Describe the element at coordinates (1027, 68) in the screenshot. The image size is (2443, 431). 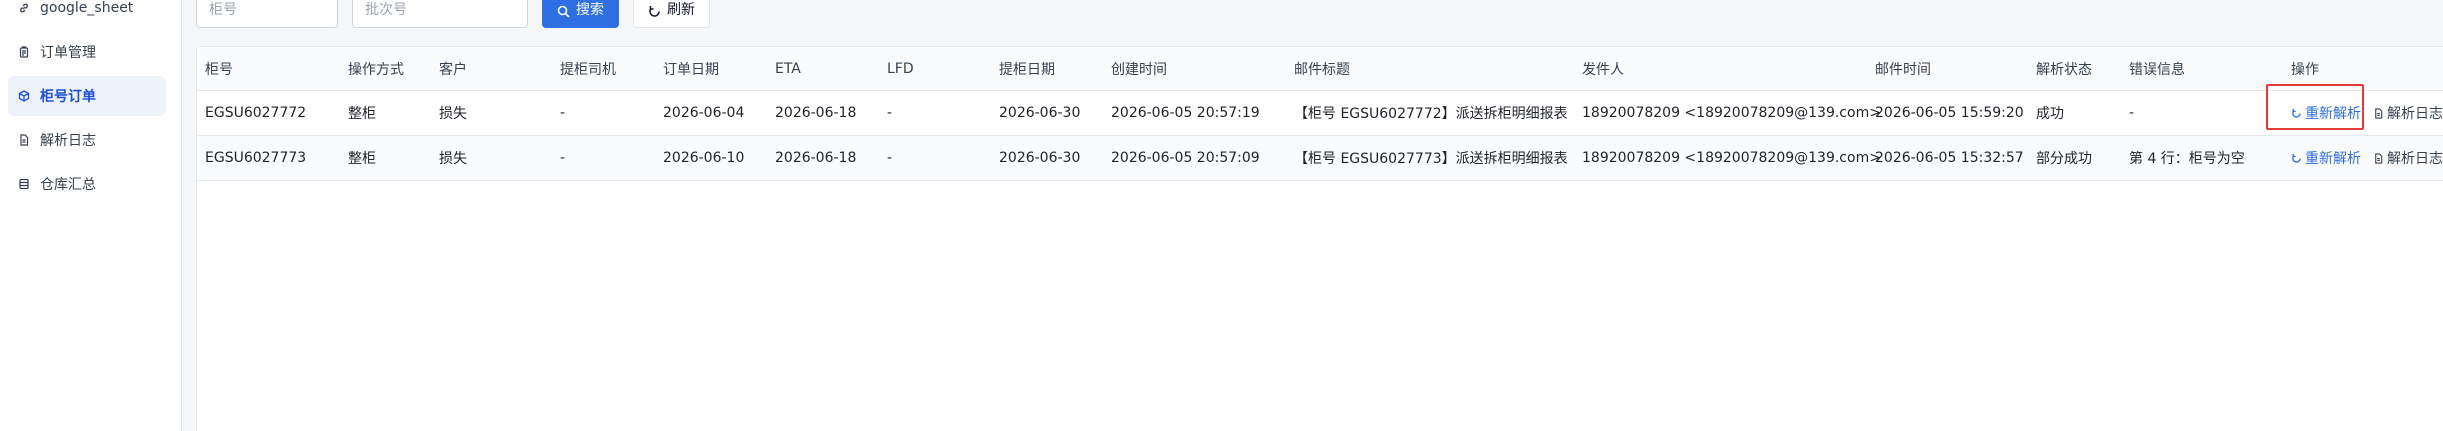
I see `column-header: 提柜日期` at that location.